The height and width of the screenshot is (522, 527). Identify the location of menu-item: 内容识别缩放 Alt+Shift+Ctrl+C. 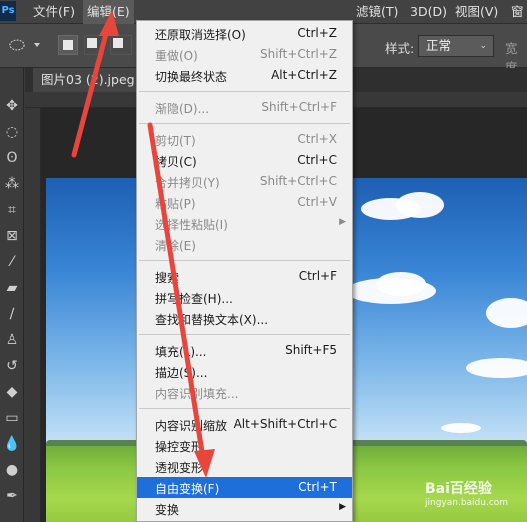
(244, 424).